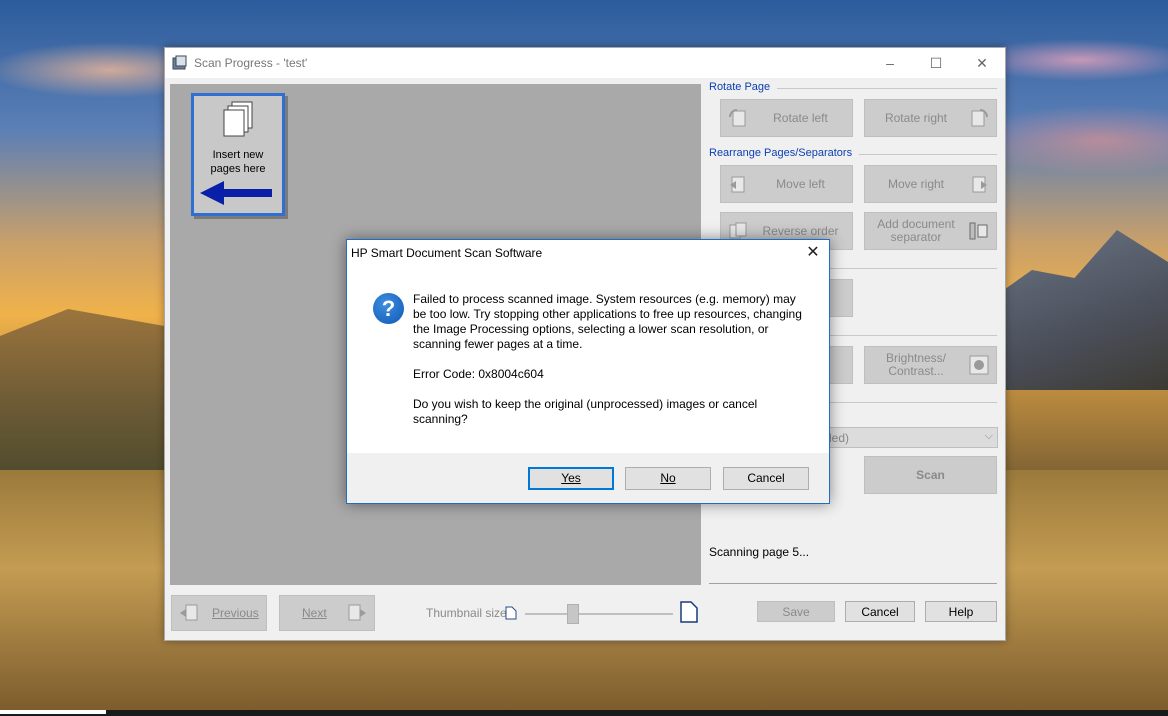 This screenshot has height=716, width=1168. Describe the element at coordinates (916, 237) in the screenshot. I see `add-separator-line2: separator` at that location.